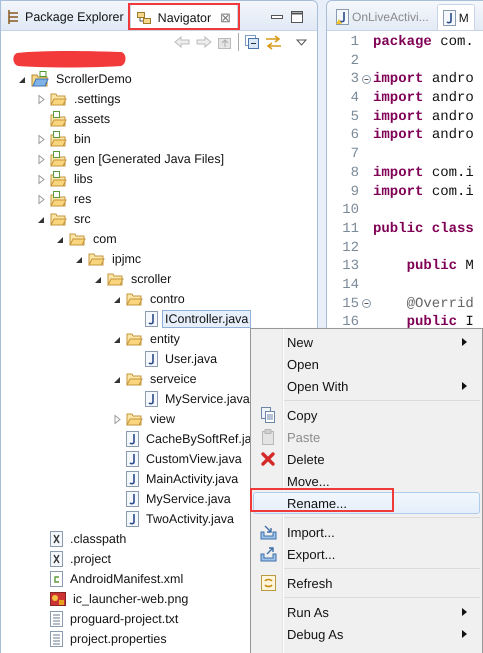 This screenshot has height=653, width=483. What do you see at coordinates (350, 210) in the screenshot?
I see `line-number: 10` at bounding box center [350, 210].